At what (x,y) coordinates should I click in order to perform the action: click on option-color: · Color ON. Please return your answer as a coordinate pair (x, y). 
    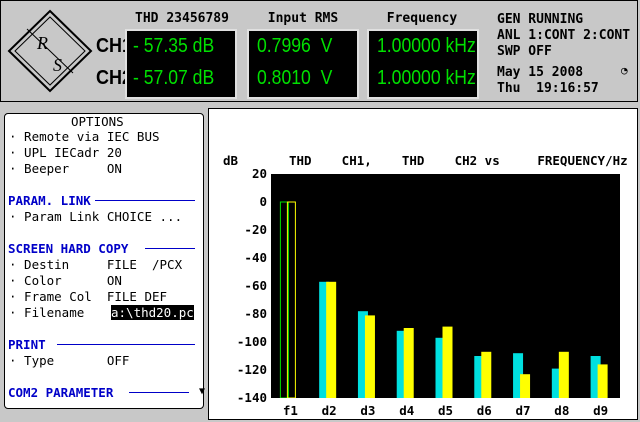
    Looking at the image, I should click on (65, 280).